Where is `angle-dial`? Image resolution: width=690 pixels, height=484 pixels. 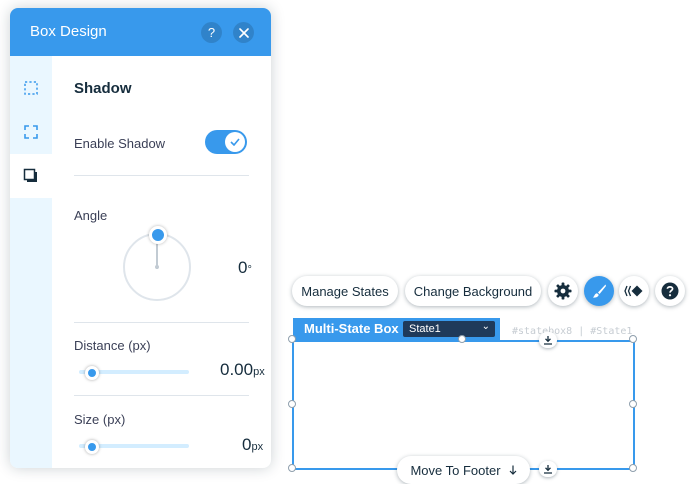 angle-dial is located at coordinates (157, 263).